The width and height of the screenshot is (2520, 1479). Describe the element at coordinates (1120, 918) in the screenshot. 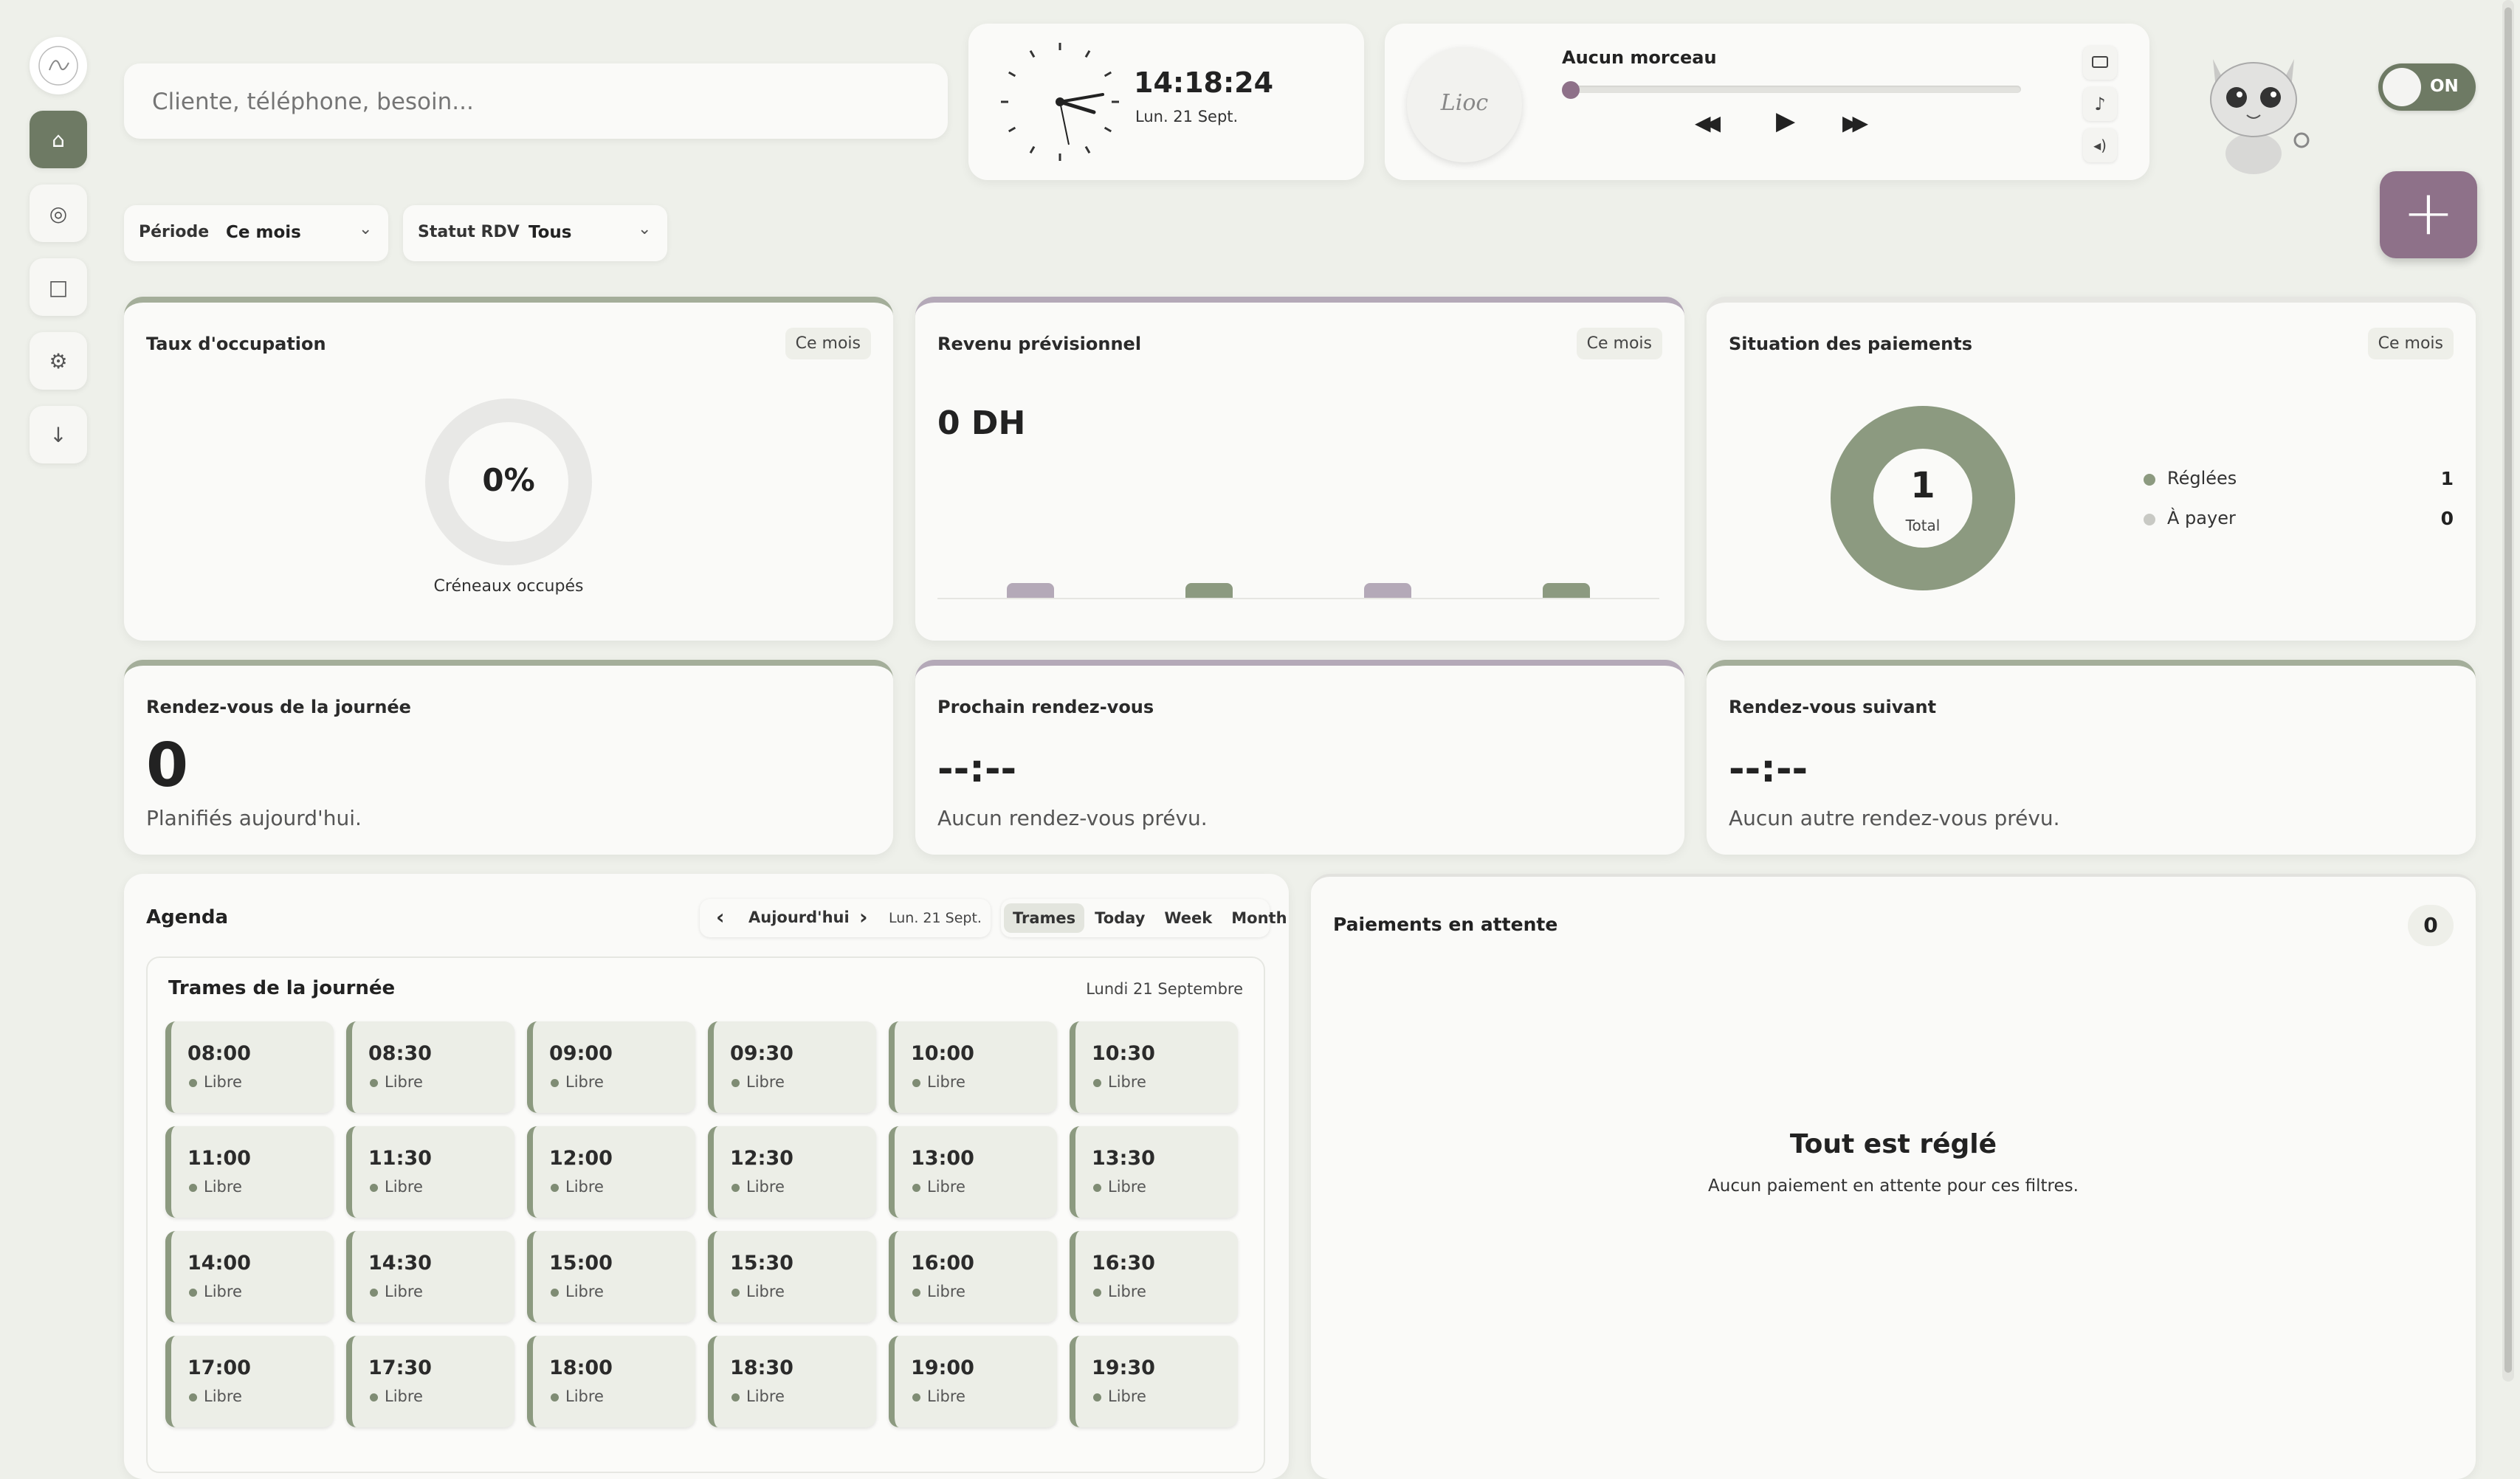

I see `view-tab-today: Today` at that location.